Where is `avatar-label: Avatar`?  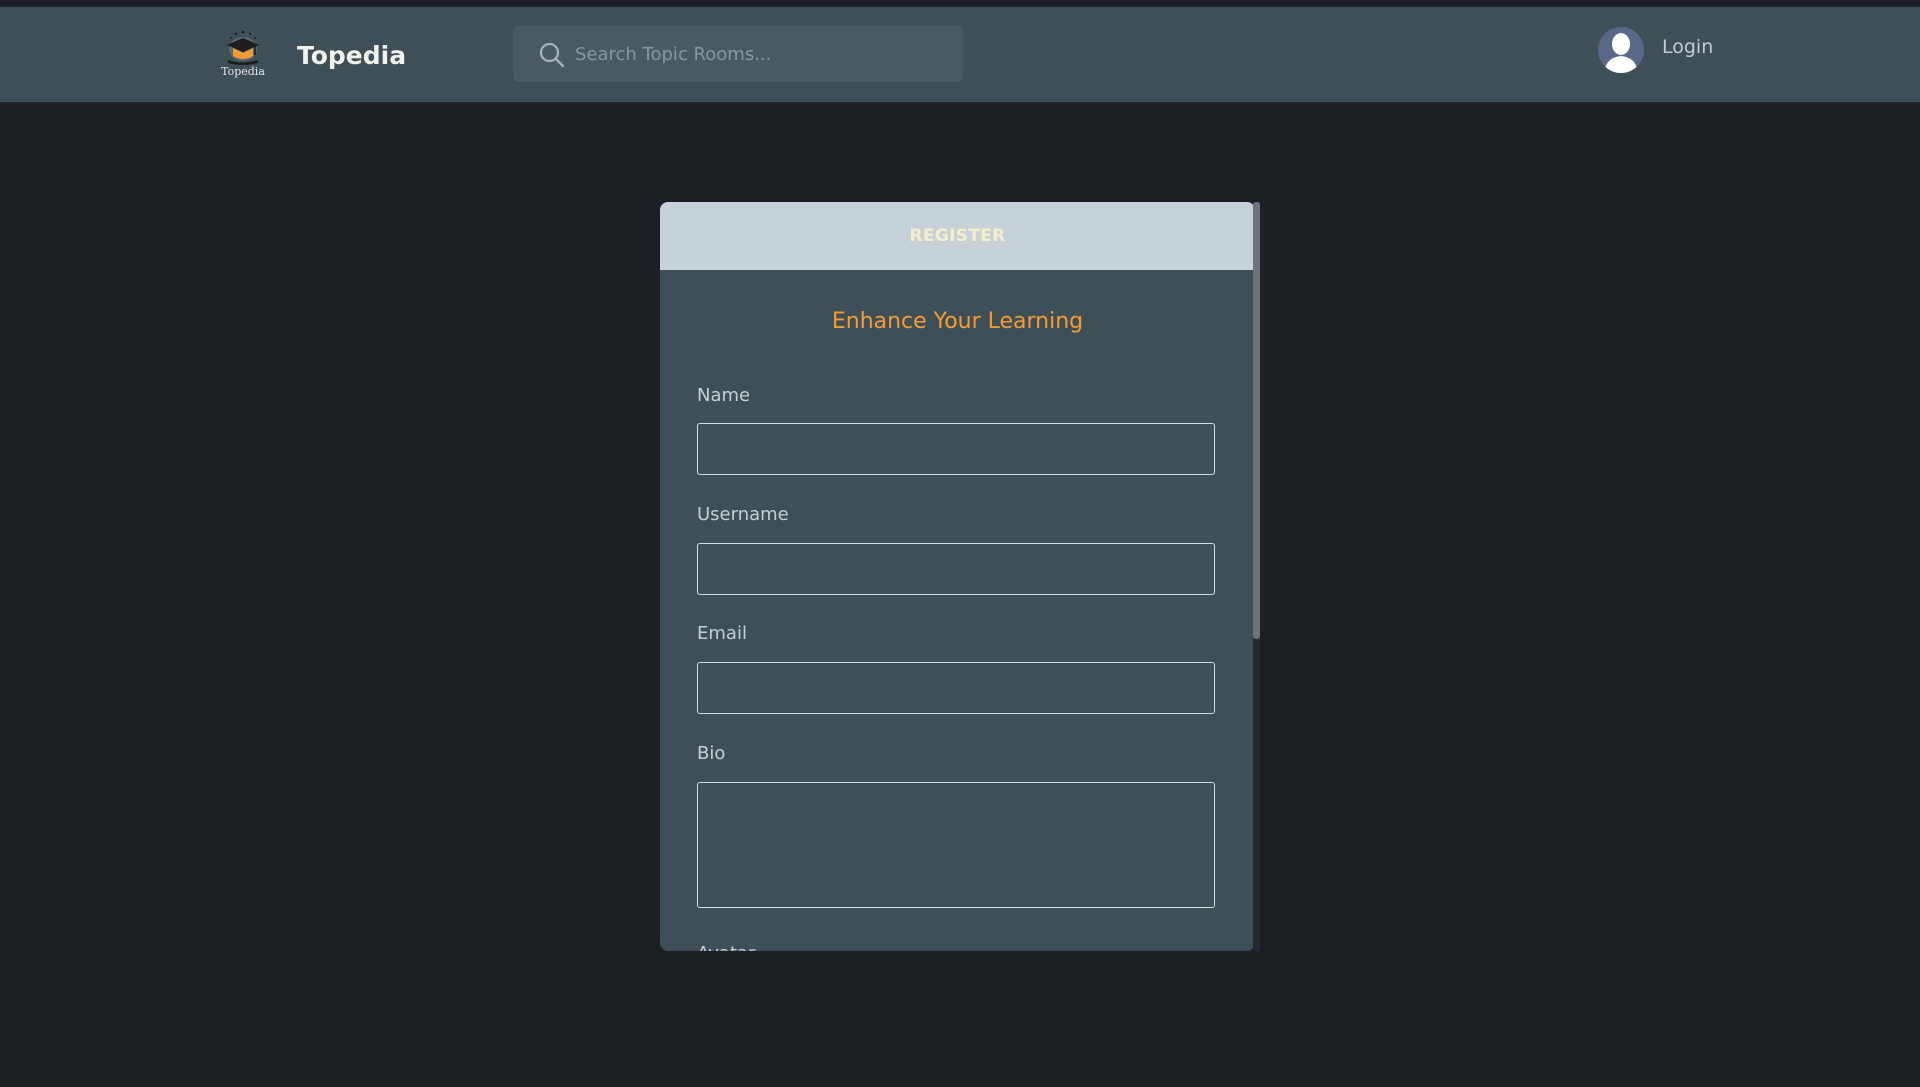
avatar-label: Avatar is located at coordinates (726, 947).